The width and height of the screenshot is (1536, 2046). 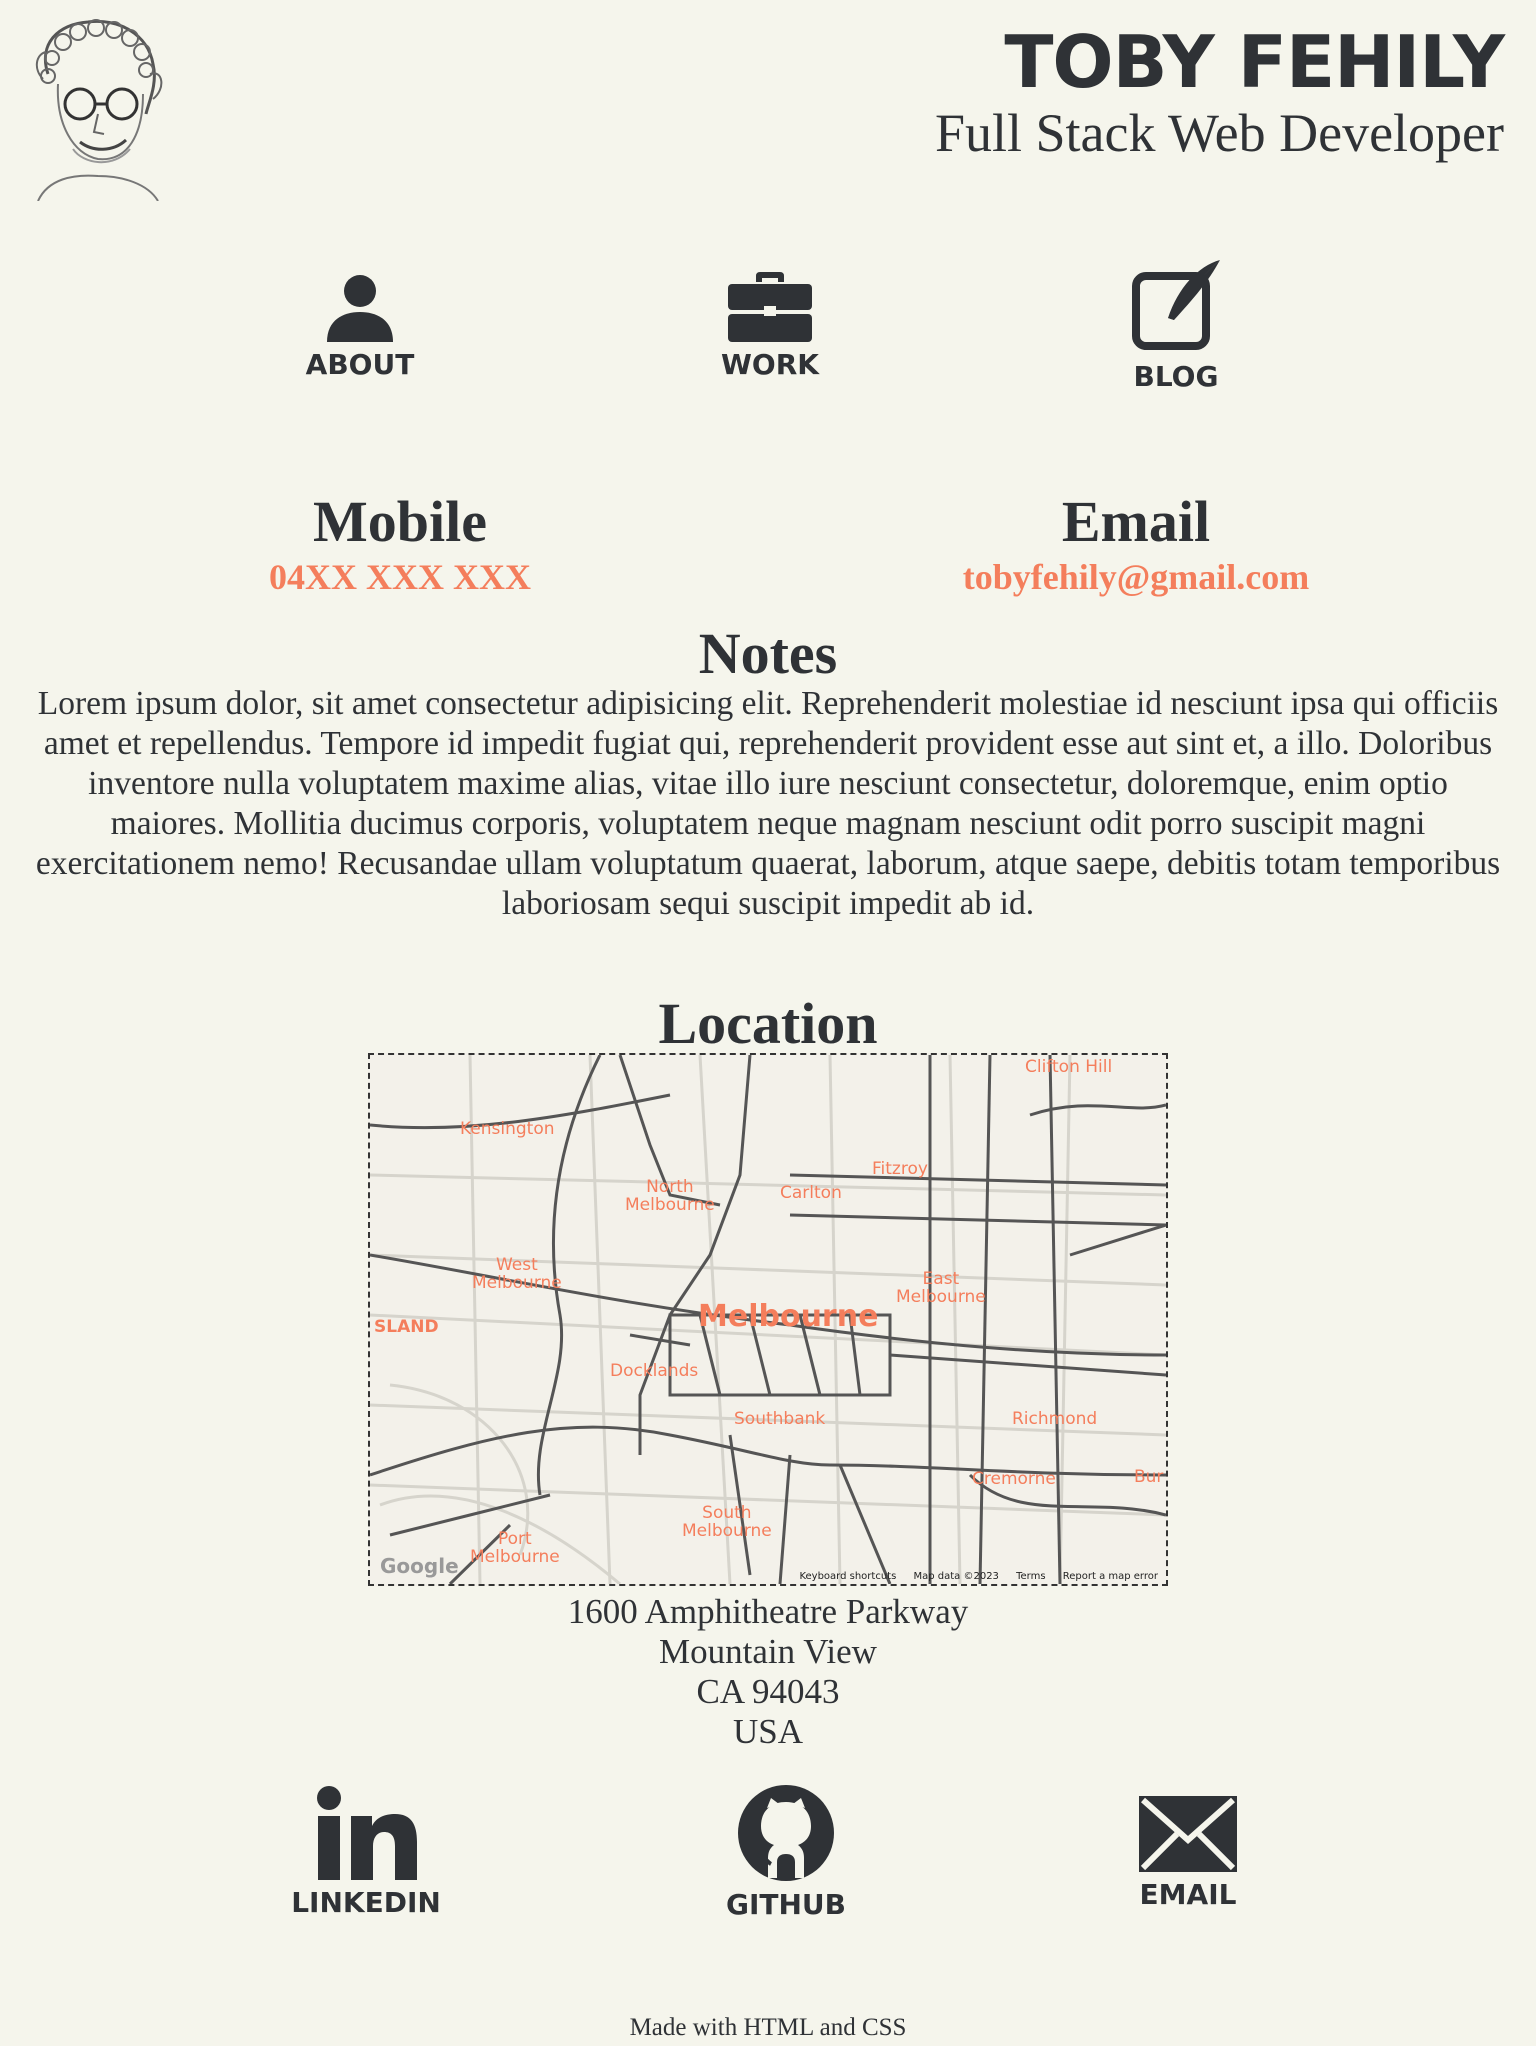 I want to click on address-line-4: USA, so click(x=768, y=1731).